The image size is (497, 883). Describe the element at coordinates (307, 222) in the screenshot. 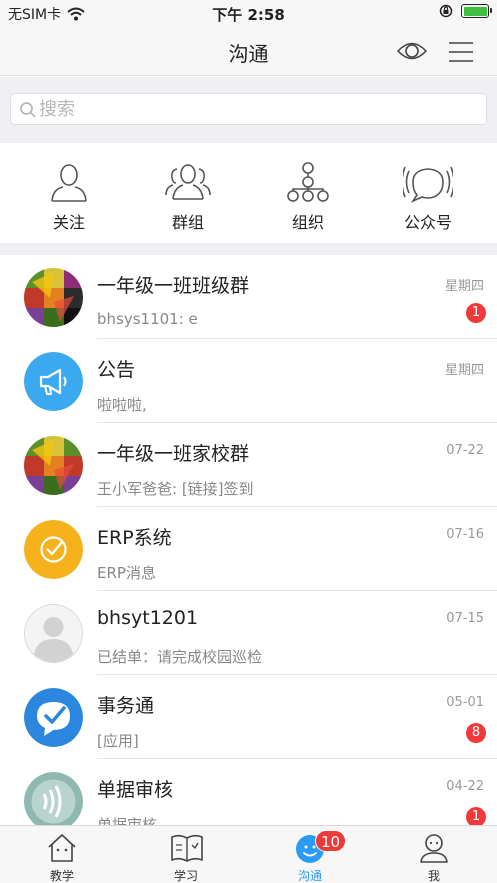

I see `quick-entry-label: 组织` at that location.